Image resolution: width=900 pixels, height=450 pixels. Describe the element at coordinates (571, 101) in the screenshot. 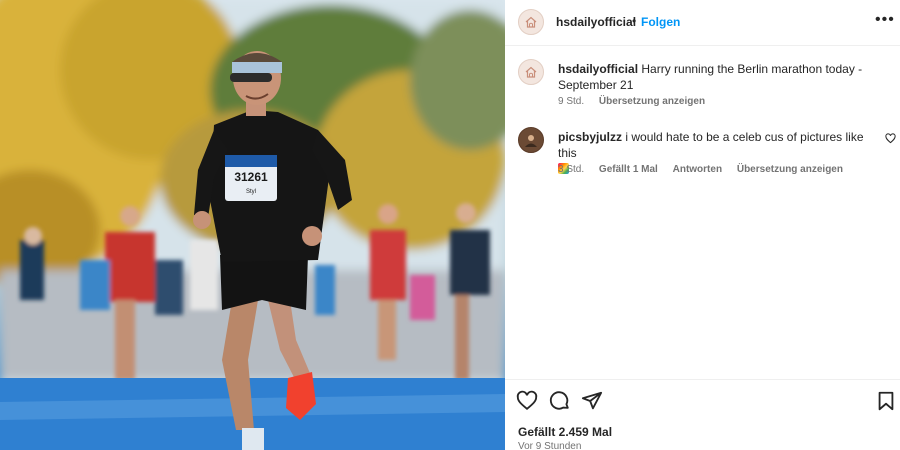

I see `caption-time: 9 Std.` at that location.